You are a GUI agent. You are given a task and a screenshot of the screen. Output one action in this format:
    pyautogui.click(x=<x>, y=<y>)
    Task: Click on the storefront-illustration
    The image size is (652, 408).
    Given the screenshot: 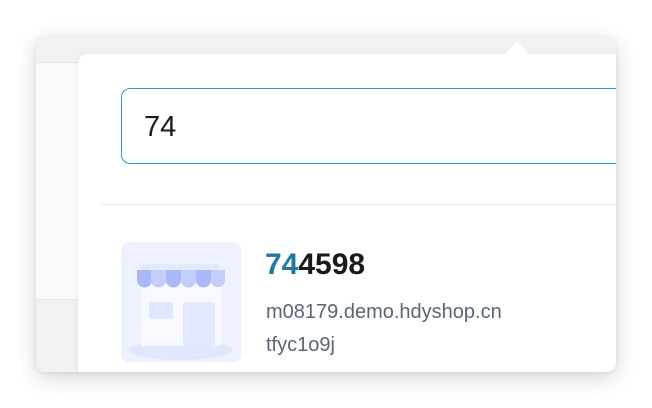 What is the action you would take?
    pyautogui.click(x=181, y=302)
    